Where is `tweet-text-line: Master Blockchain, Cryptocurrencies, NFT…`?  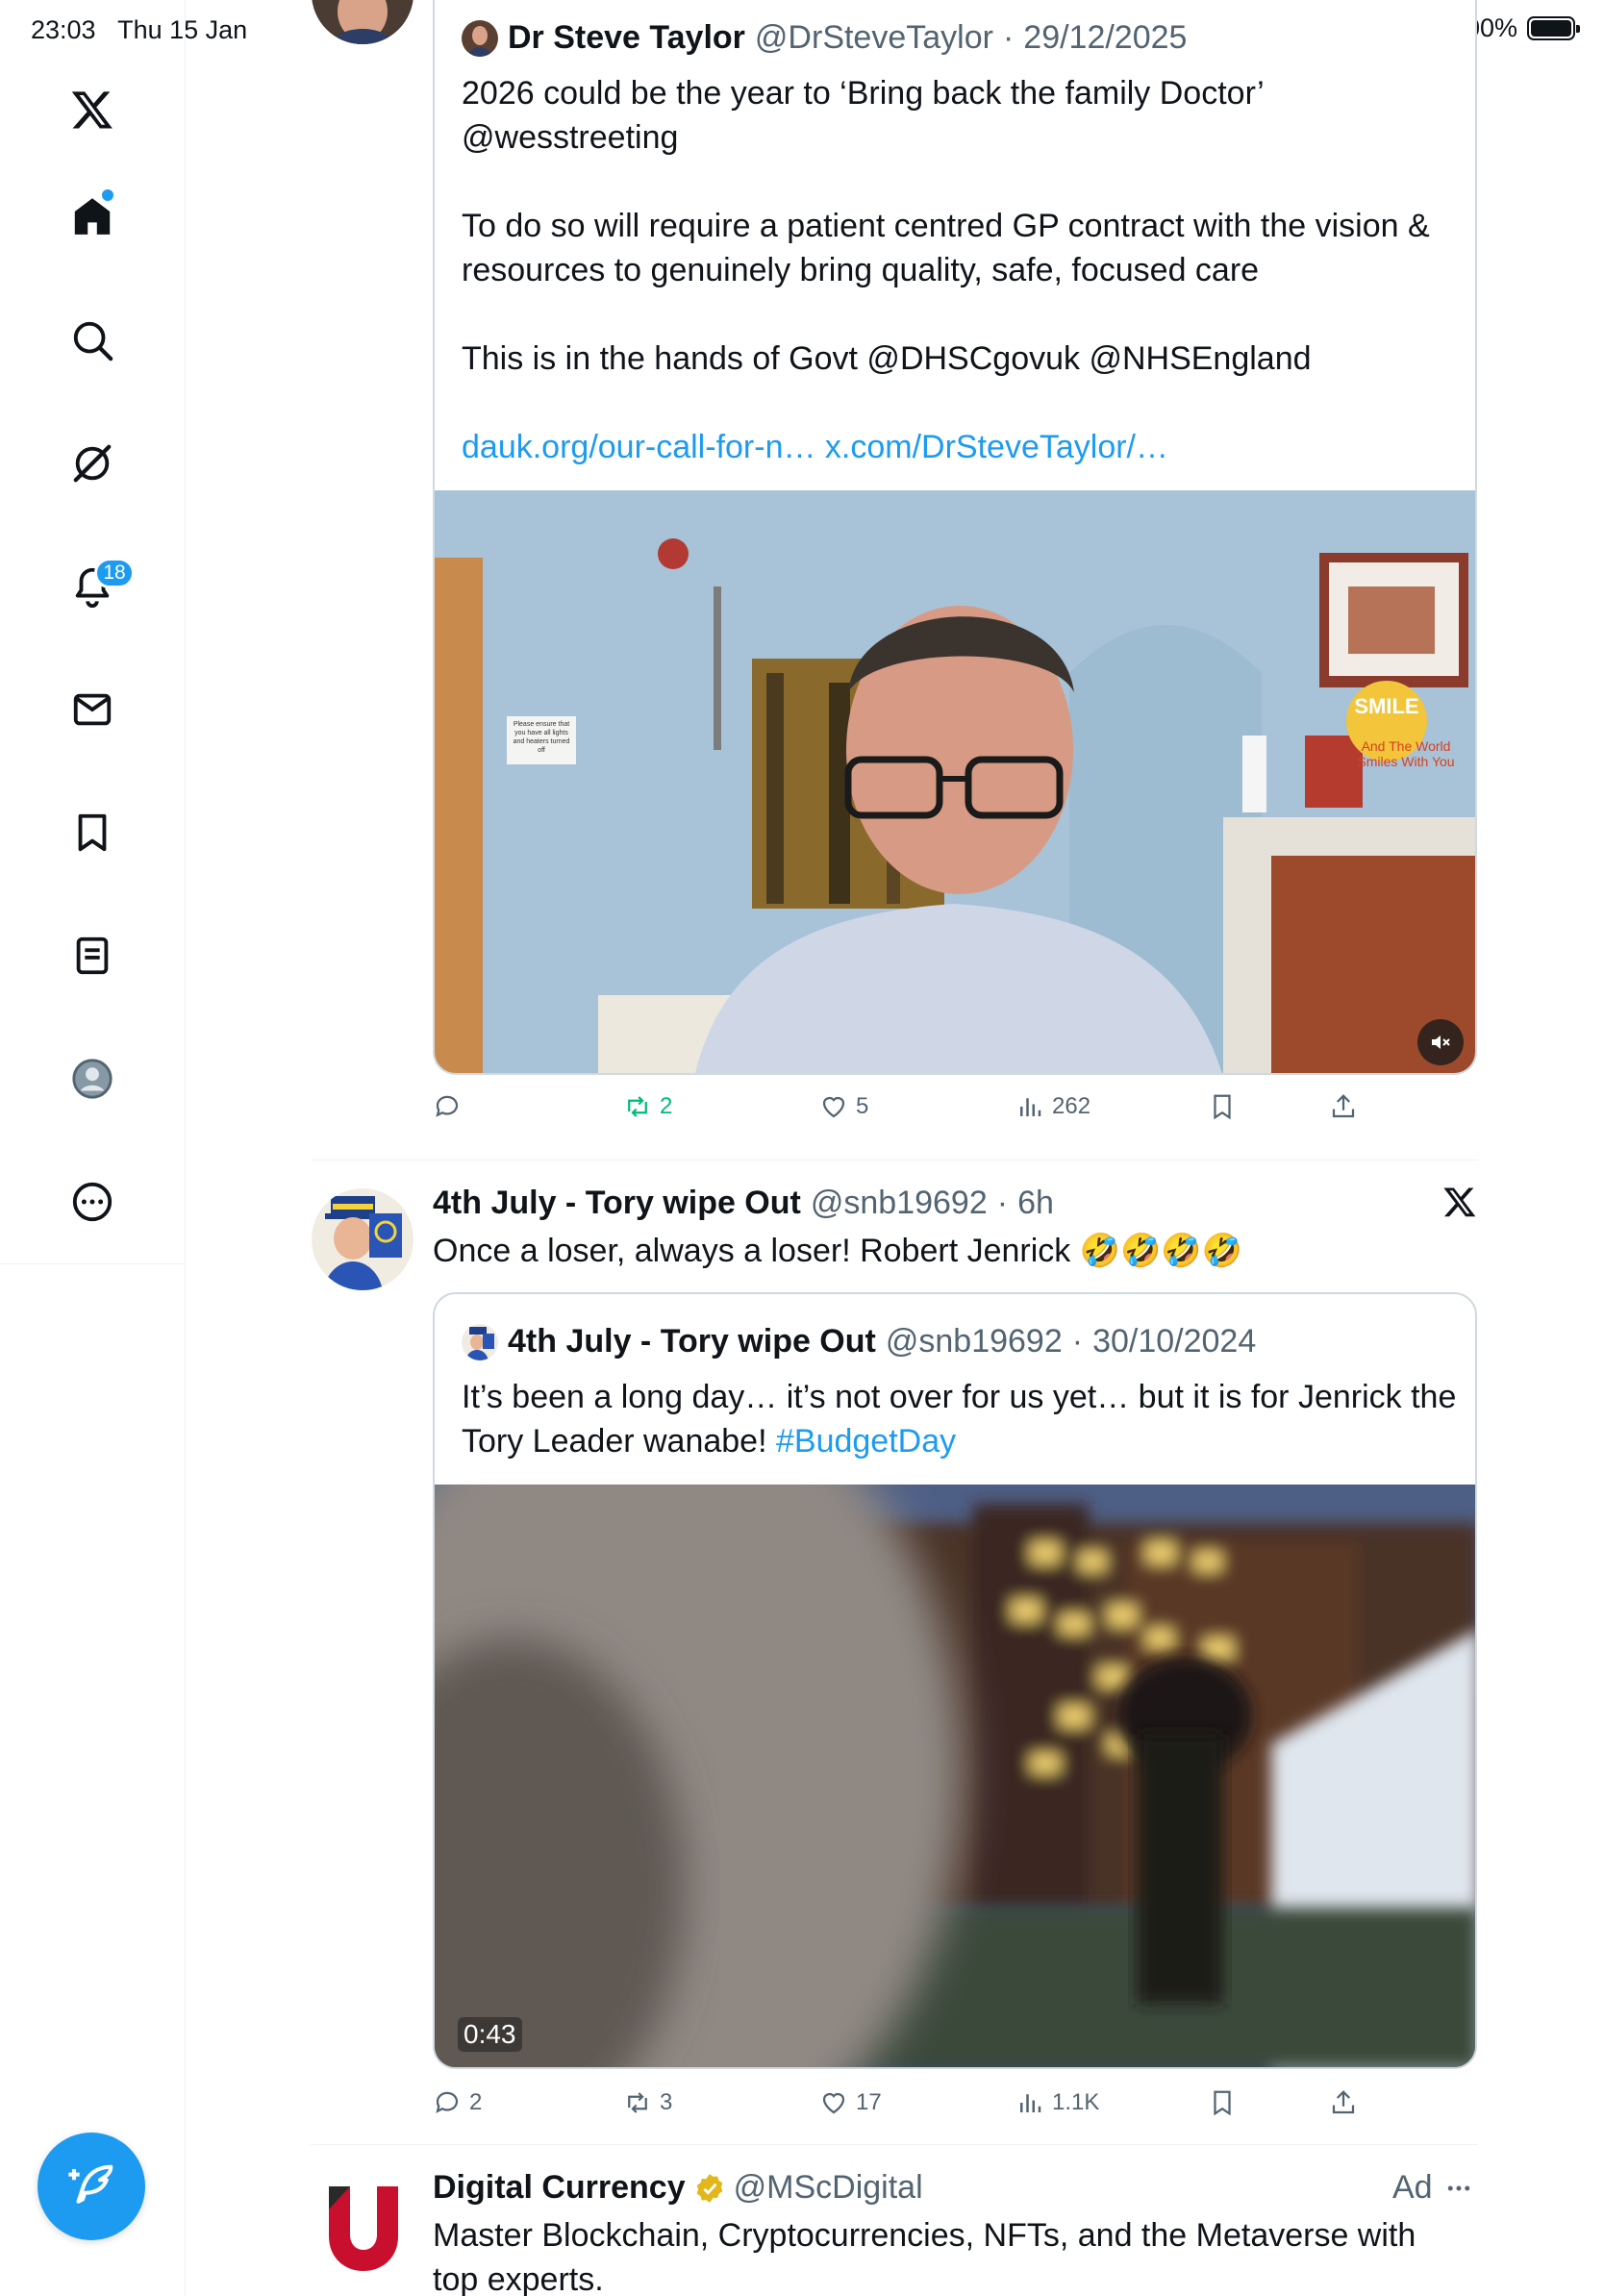 tweet-text-line: Master Blockchain, Cryptocurrencies, NFT… is located at coordinates (924, 2235).